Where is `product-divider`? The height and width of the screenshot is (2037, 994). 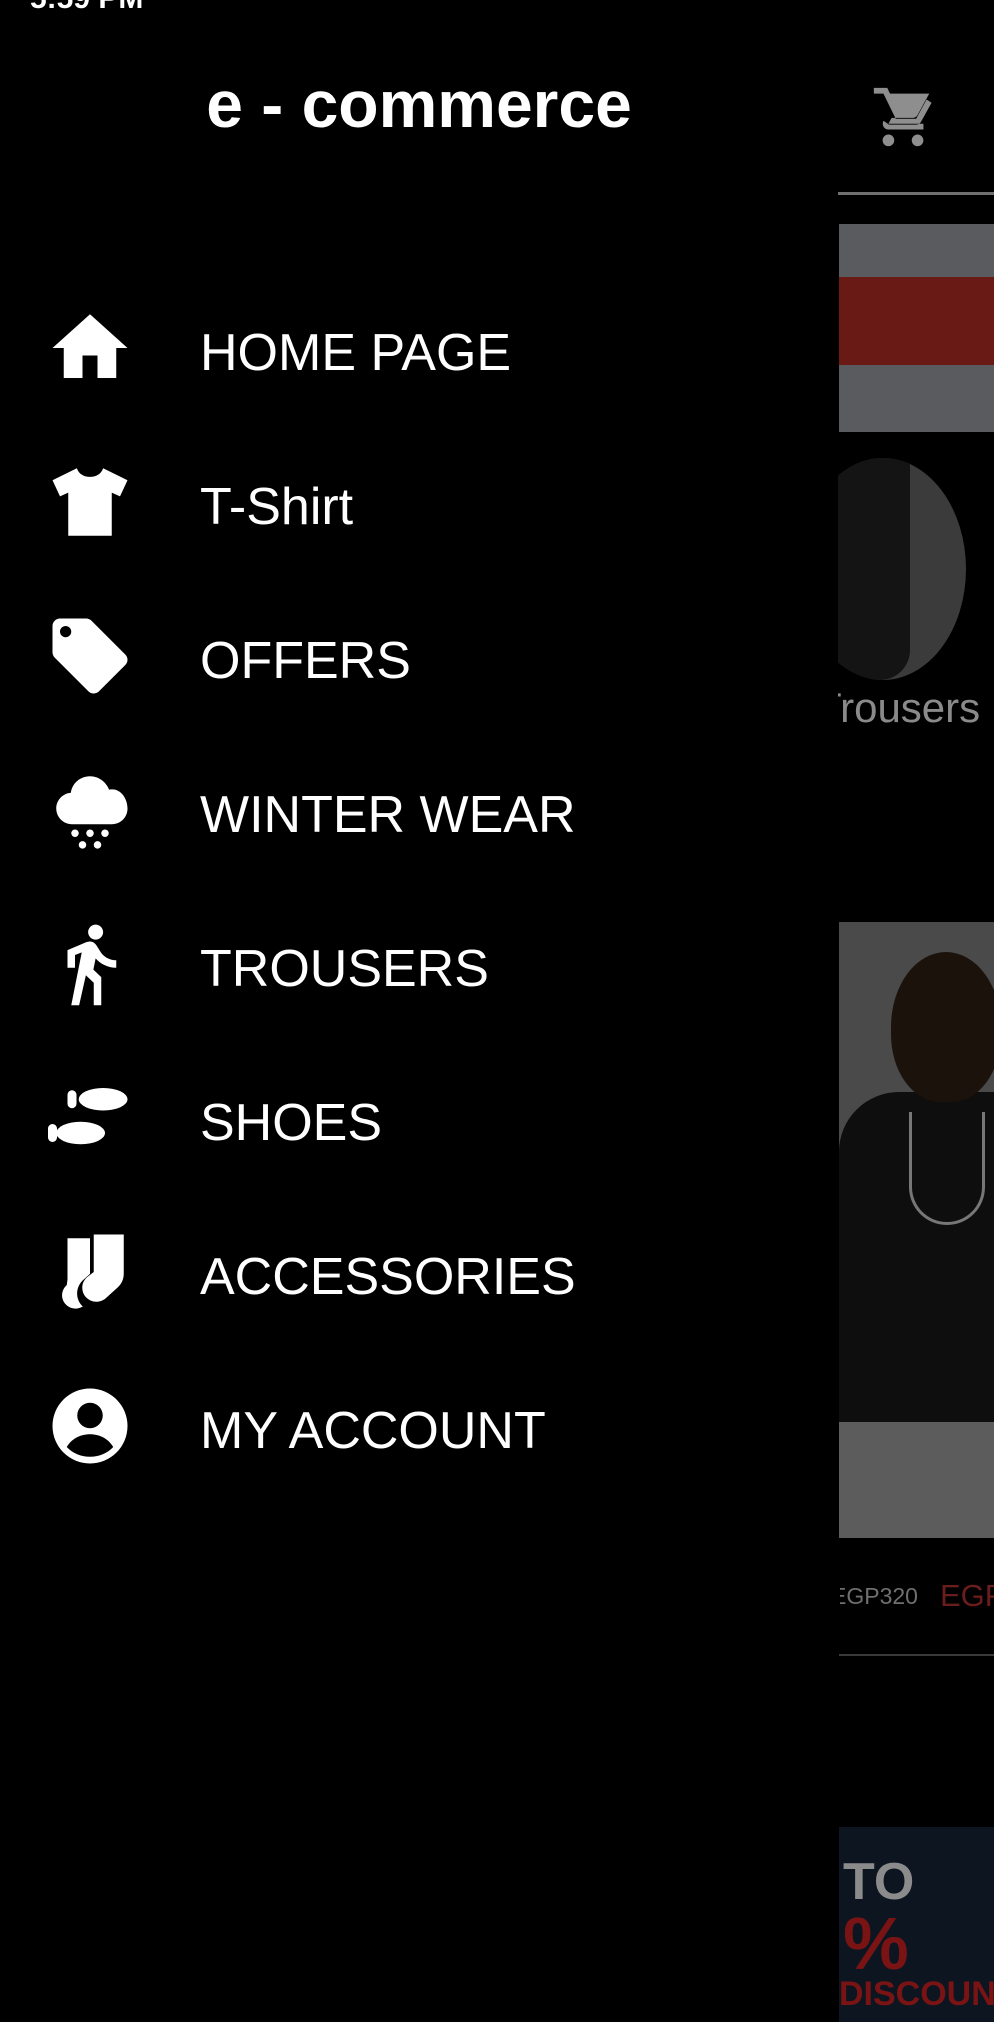
product-divider is located at coordinates (916, 1655).